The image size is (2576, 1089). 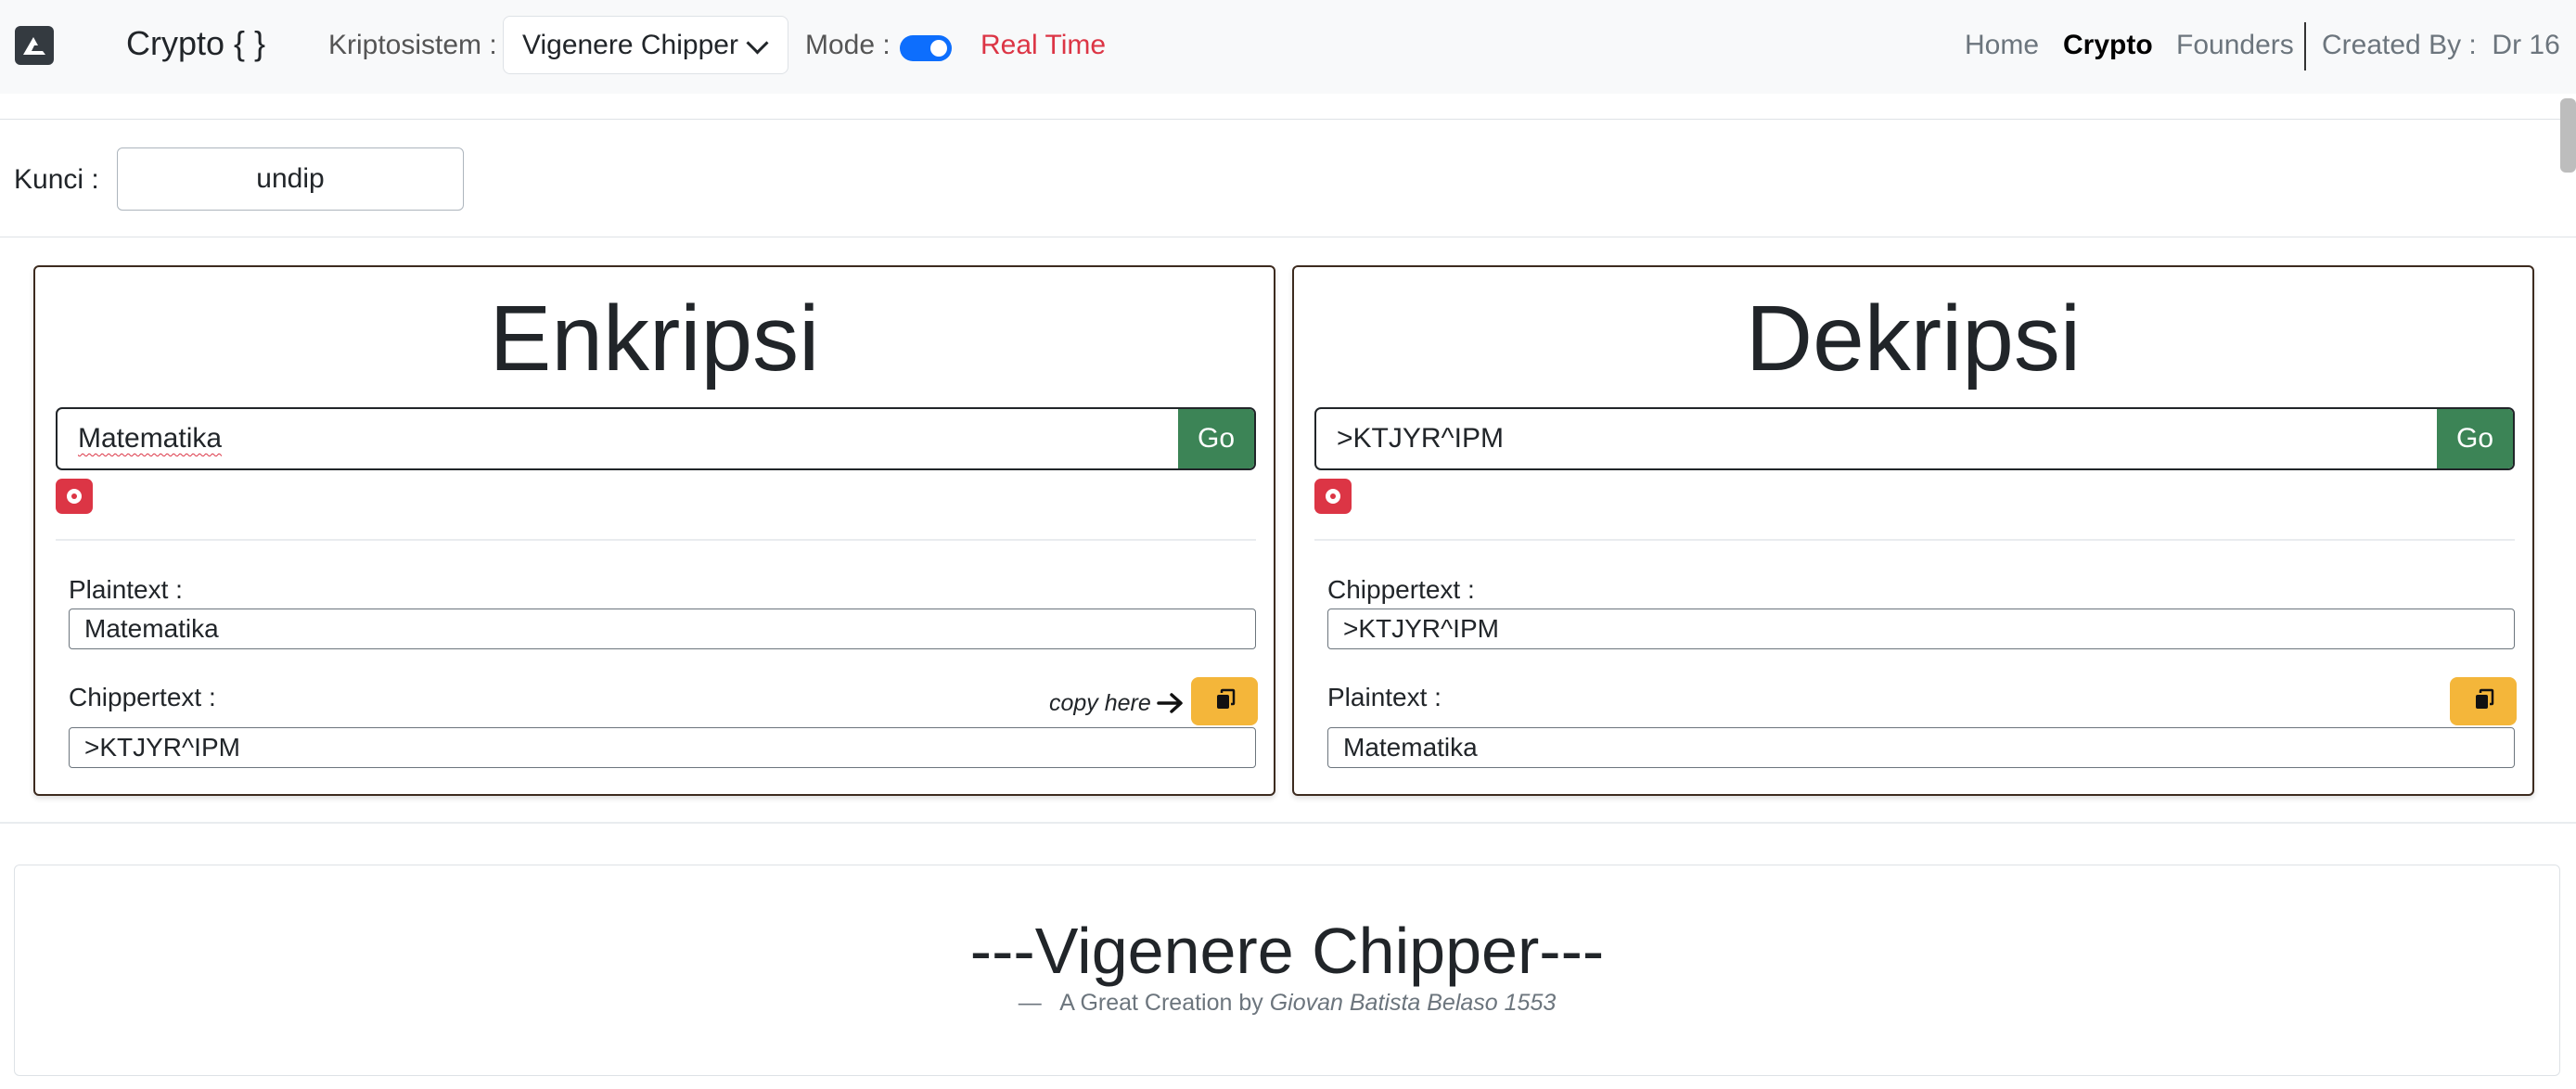 I want to click on created-by-text: Created By : Dr 16, so click(x=2441, y=45).